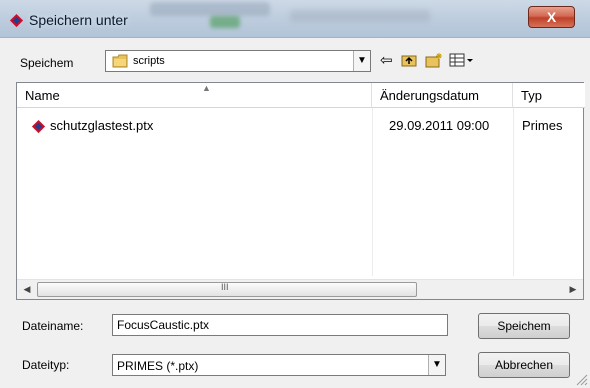  I want to click on filename-field, so click(280, 325).